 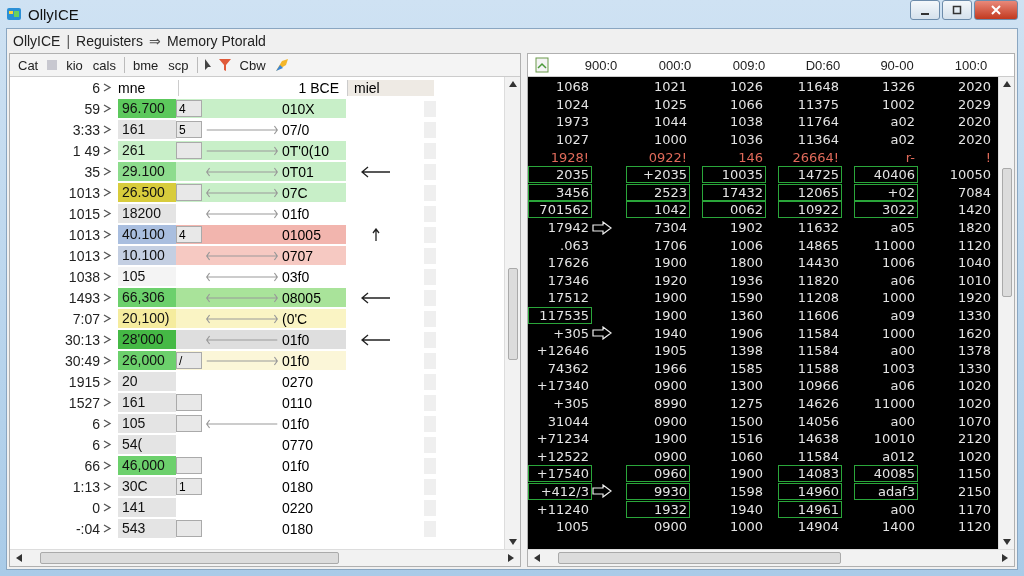 I want to click on column-header: 009:0, so click(x=749, y=65).